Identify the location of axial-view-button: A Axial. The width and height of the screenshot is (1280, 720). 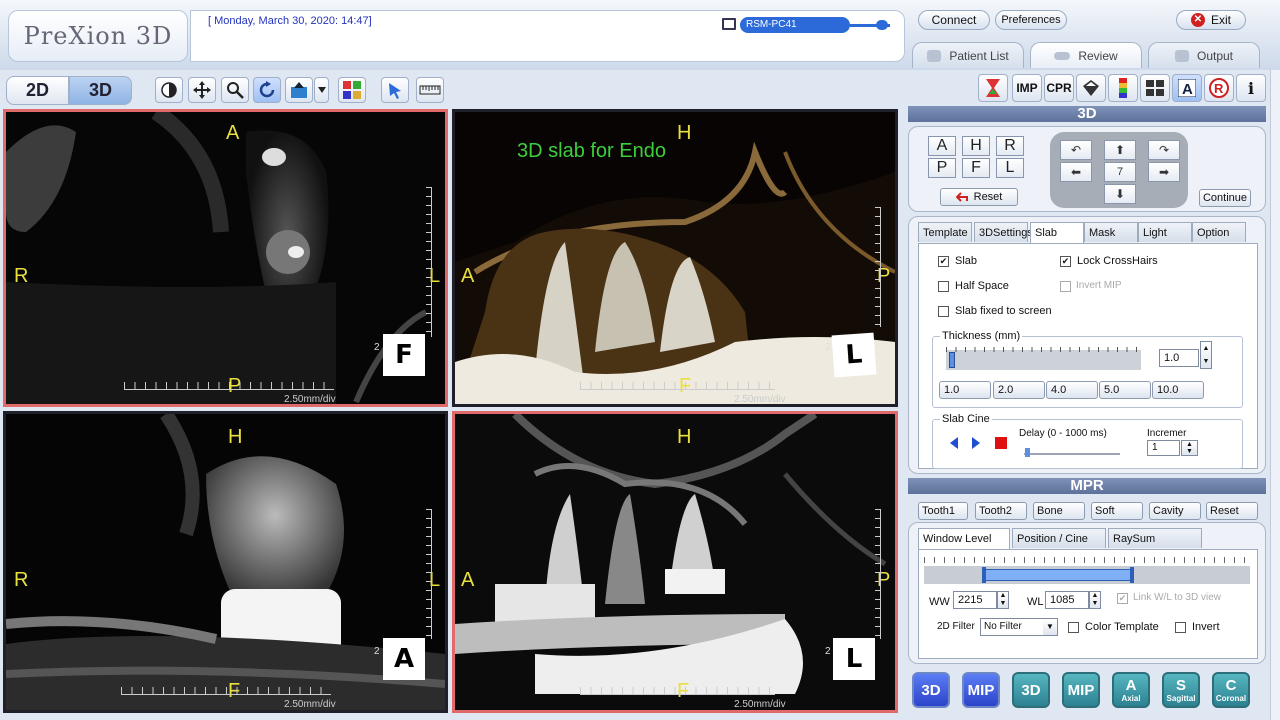
(1131, 690).